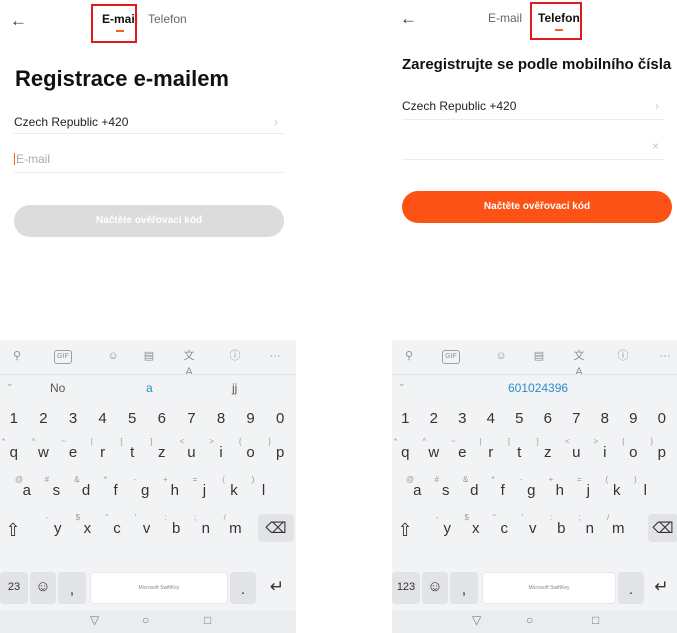 This screenshot has width=677, height=633. I want to click on info-icon: ⓘ, so click(235, 356).